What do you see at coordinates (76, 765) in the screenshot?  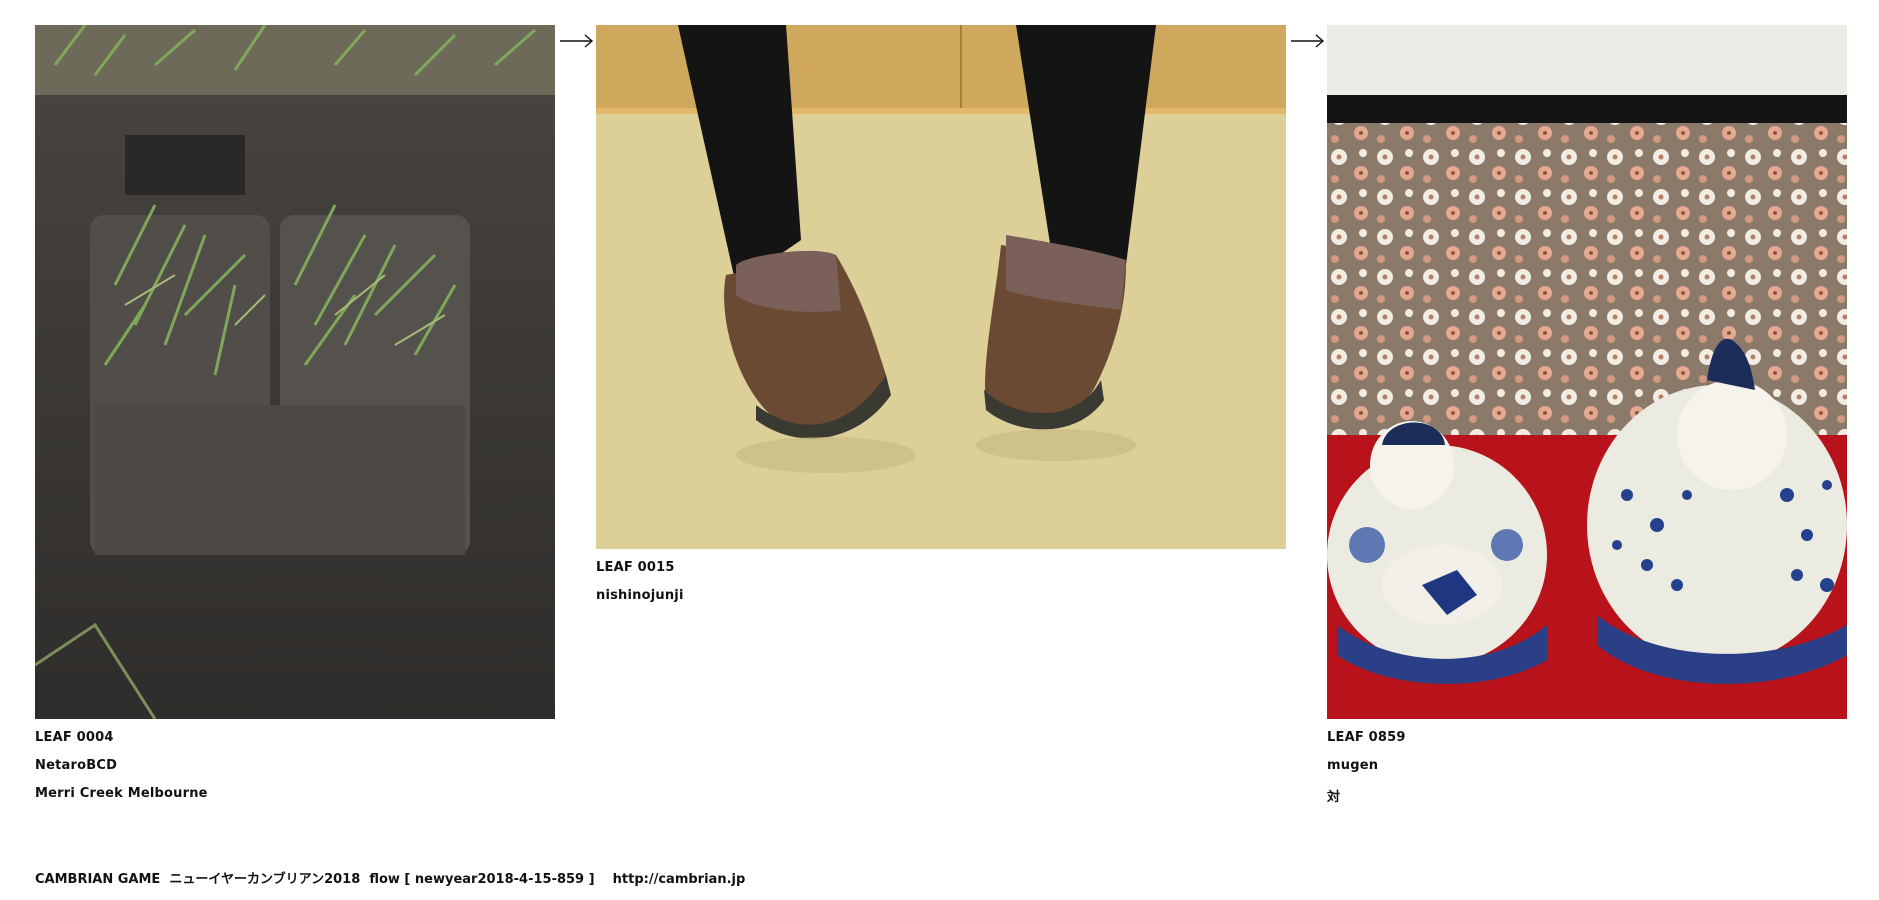 I see `leaf-0004-author: NetaroBCD` at bounding box center [76, 765].